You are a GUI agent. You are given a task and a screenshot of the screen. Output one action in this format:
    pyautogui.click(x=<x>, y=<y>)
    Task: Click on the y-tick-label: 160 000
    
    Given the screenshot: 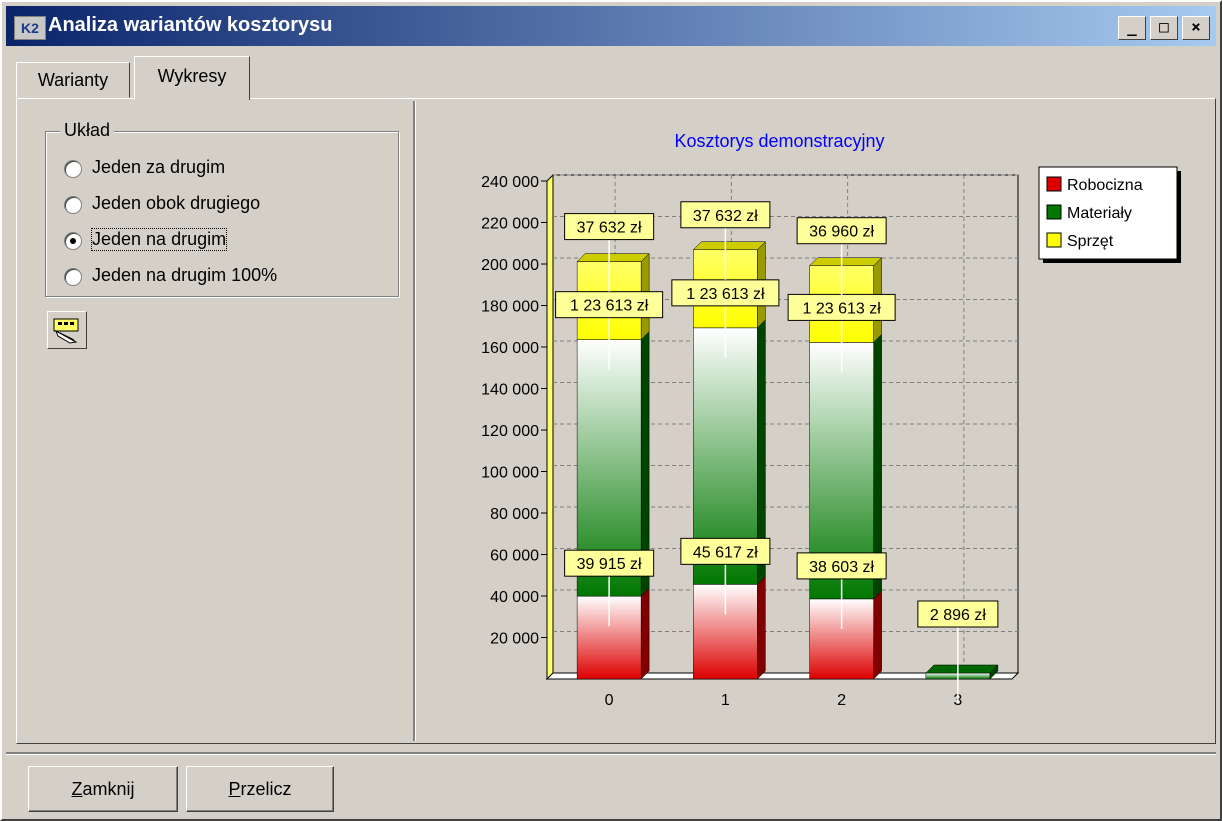 What is the action you would take?
    pyautogui.click(x=510, y=348)
    